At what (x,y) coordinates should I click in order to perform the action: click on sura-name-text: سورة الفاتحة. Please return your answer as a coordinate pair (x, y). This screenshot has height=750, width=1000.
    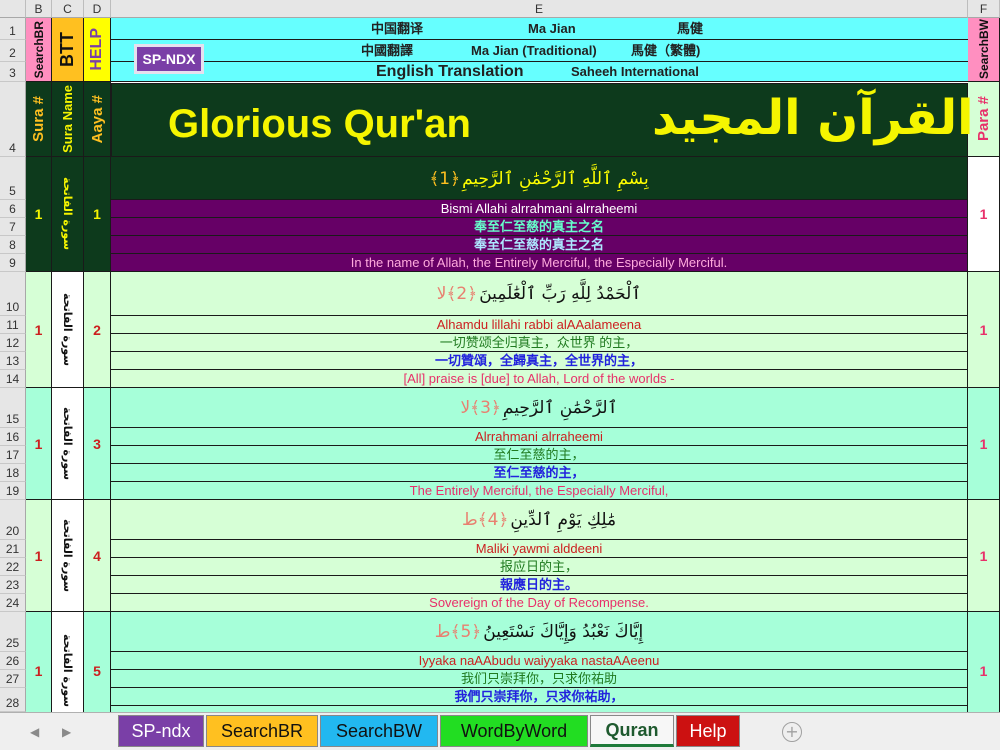
    Looking at the image, I should click on (67, 329).